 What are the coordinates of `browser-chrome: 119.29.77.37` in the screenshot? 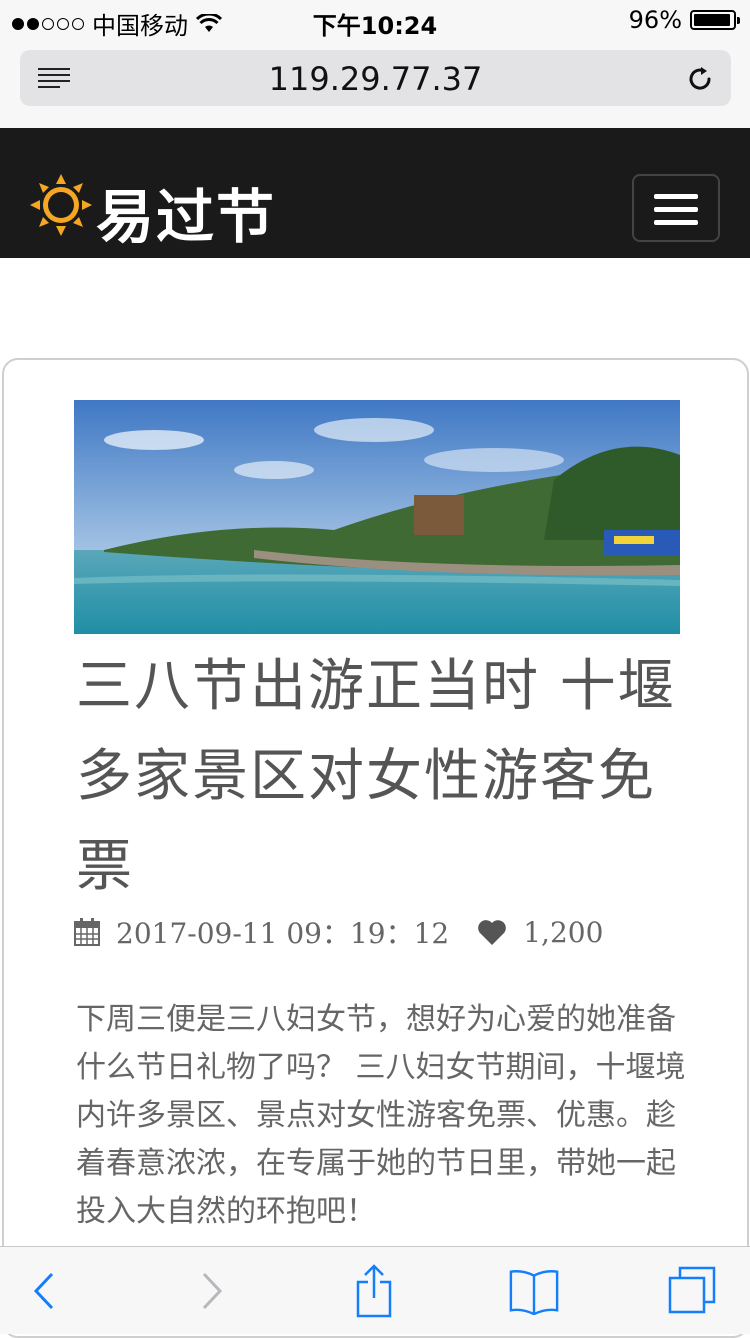 It's located at (375, 84).